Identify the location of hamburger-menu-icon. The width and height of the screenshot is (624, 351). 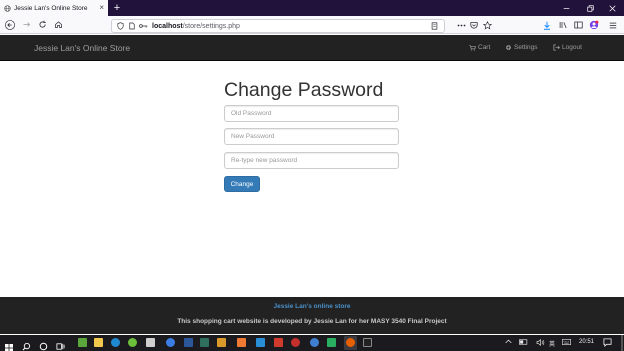
(613, 25).